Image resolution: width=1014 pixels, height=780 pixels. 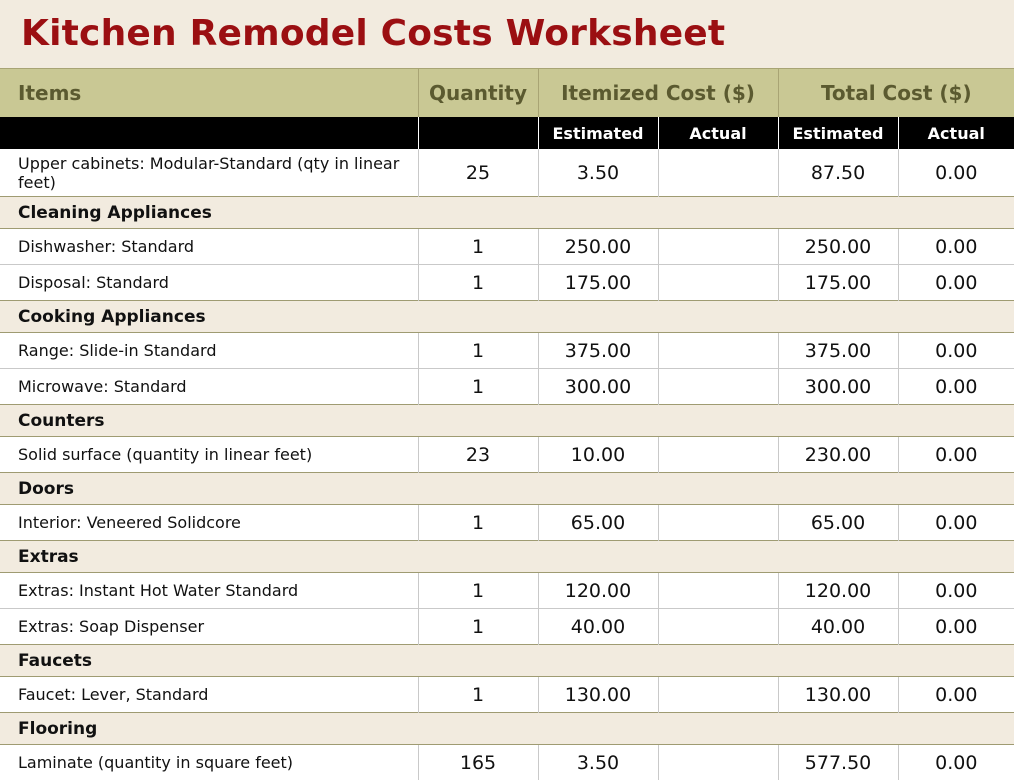 I want to click on category-label: Cleaning Appliances, so click(x=507, y=213).